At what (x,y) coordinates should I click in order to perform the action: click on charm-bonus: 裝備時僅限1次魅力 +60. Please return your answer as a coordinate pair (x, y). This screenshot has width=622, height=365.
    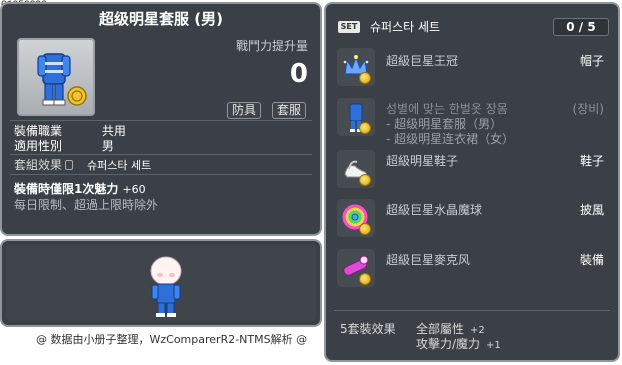
    Looking at the image, I should click on (80, 188).